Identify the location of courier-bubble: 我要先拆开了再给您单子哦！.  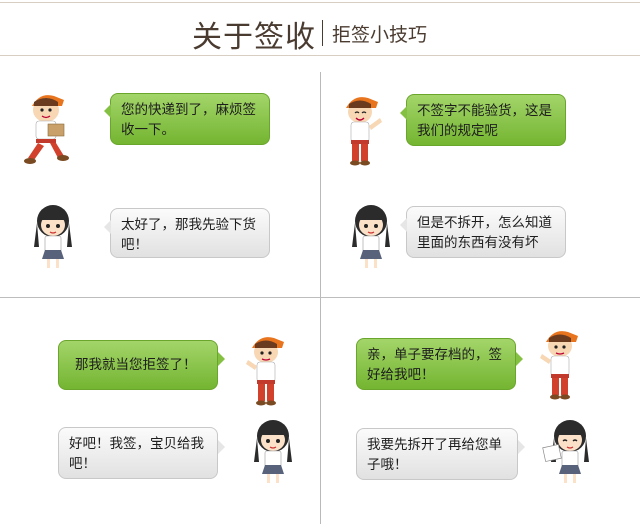
(437, 454).